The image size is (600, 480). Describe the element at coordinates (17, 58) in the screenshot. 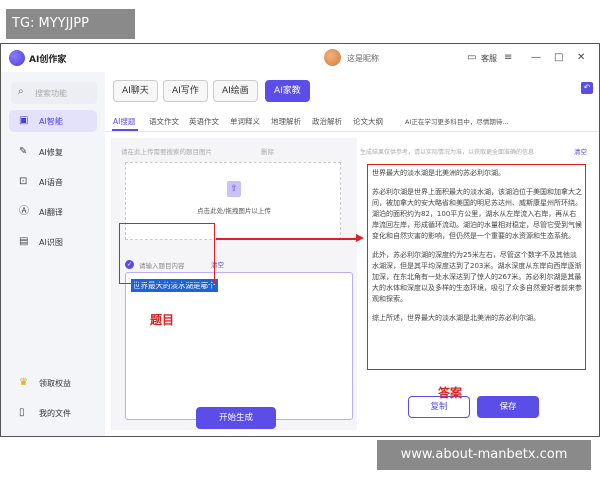

I see `app-logo-icon` at that location.